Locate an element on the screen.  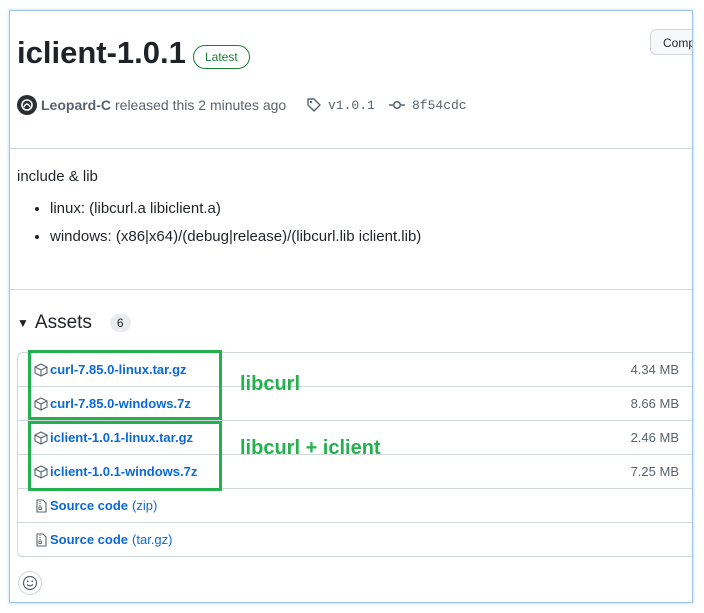
release-title: iclient-1.0.1 is located at coordinates (101, 53).